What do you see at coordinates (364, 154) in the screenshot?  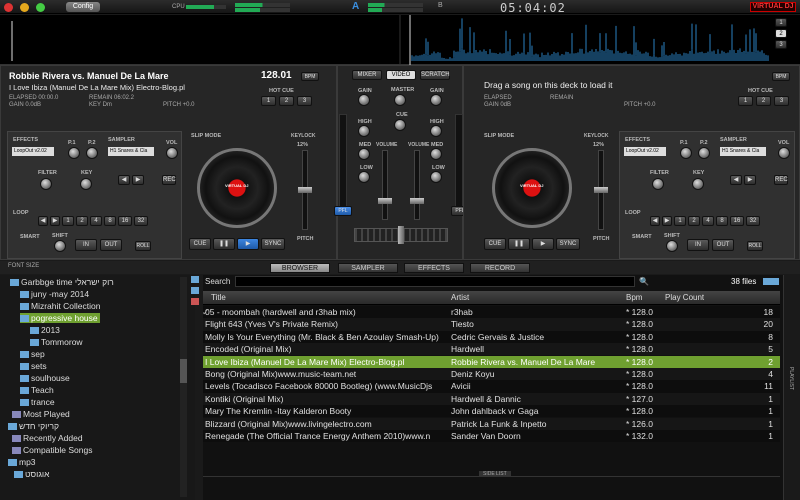 I see `med-left-knob` at bounding box center [364, 154].